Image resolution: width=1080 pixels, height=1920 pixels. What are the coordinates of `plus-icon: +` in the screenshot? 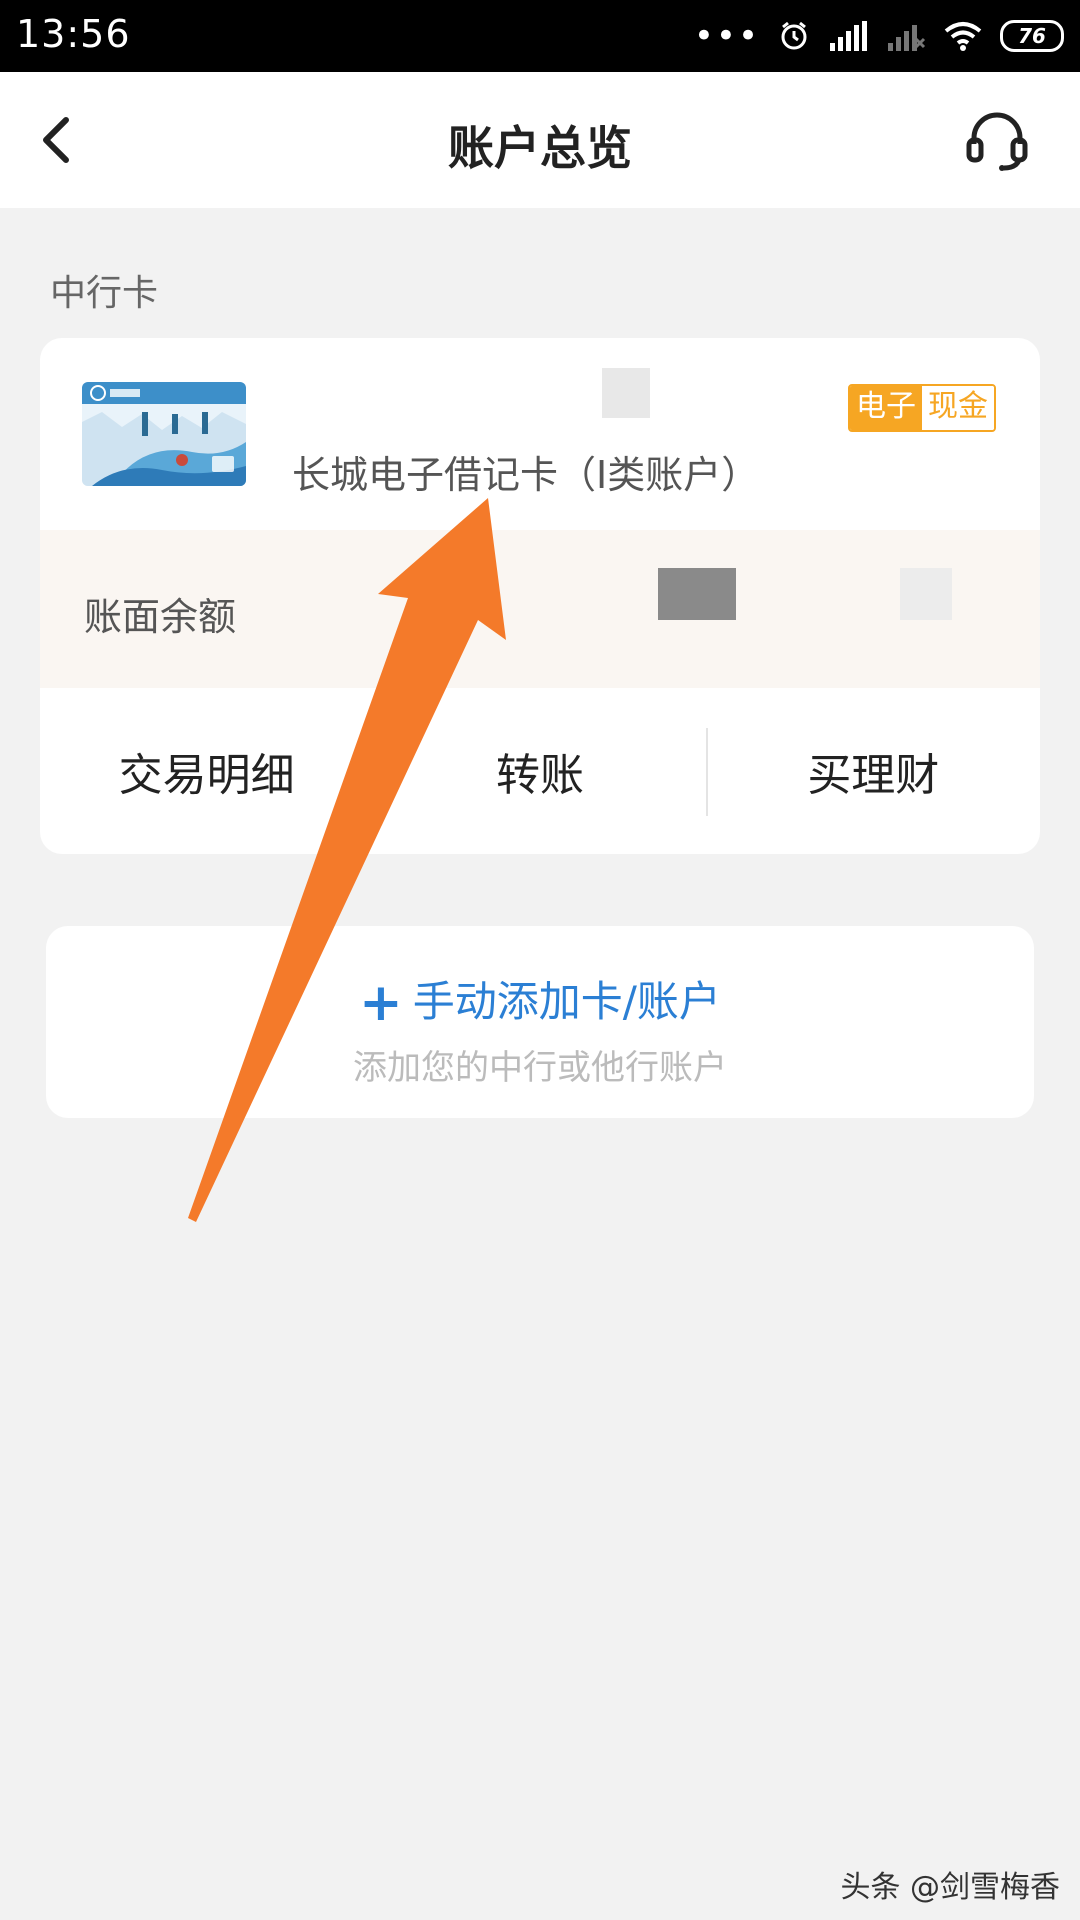 It's located at (381, 1003).